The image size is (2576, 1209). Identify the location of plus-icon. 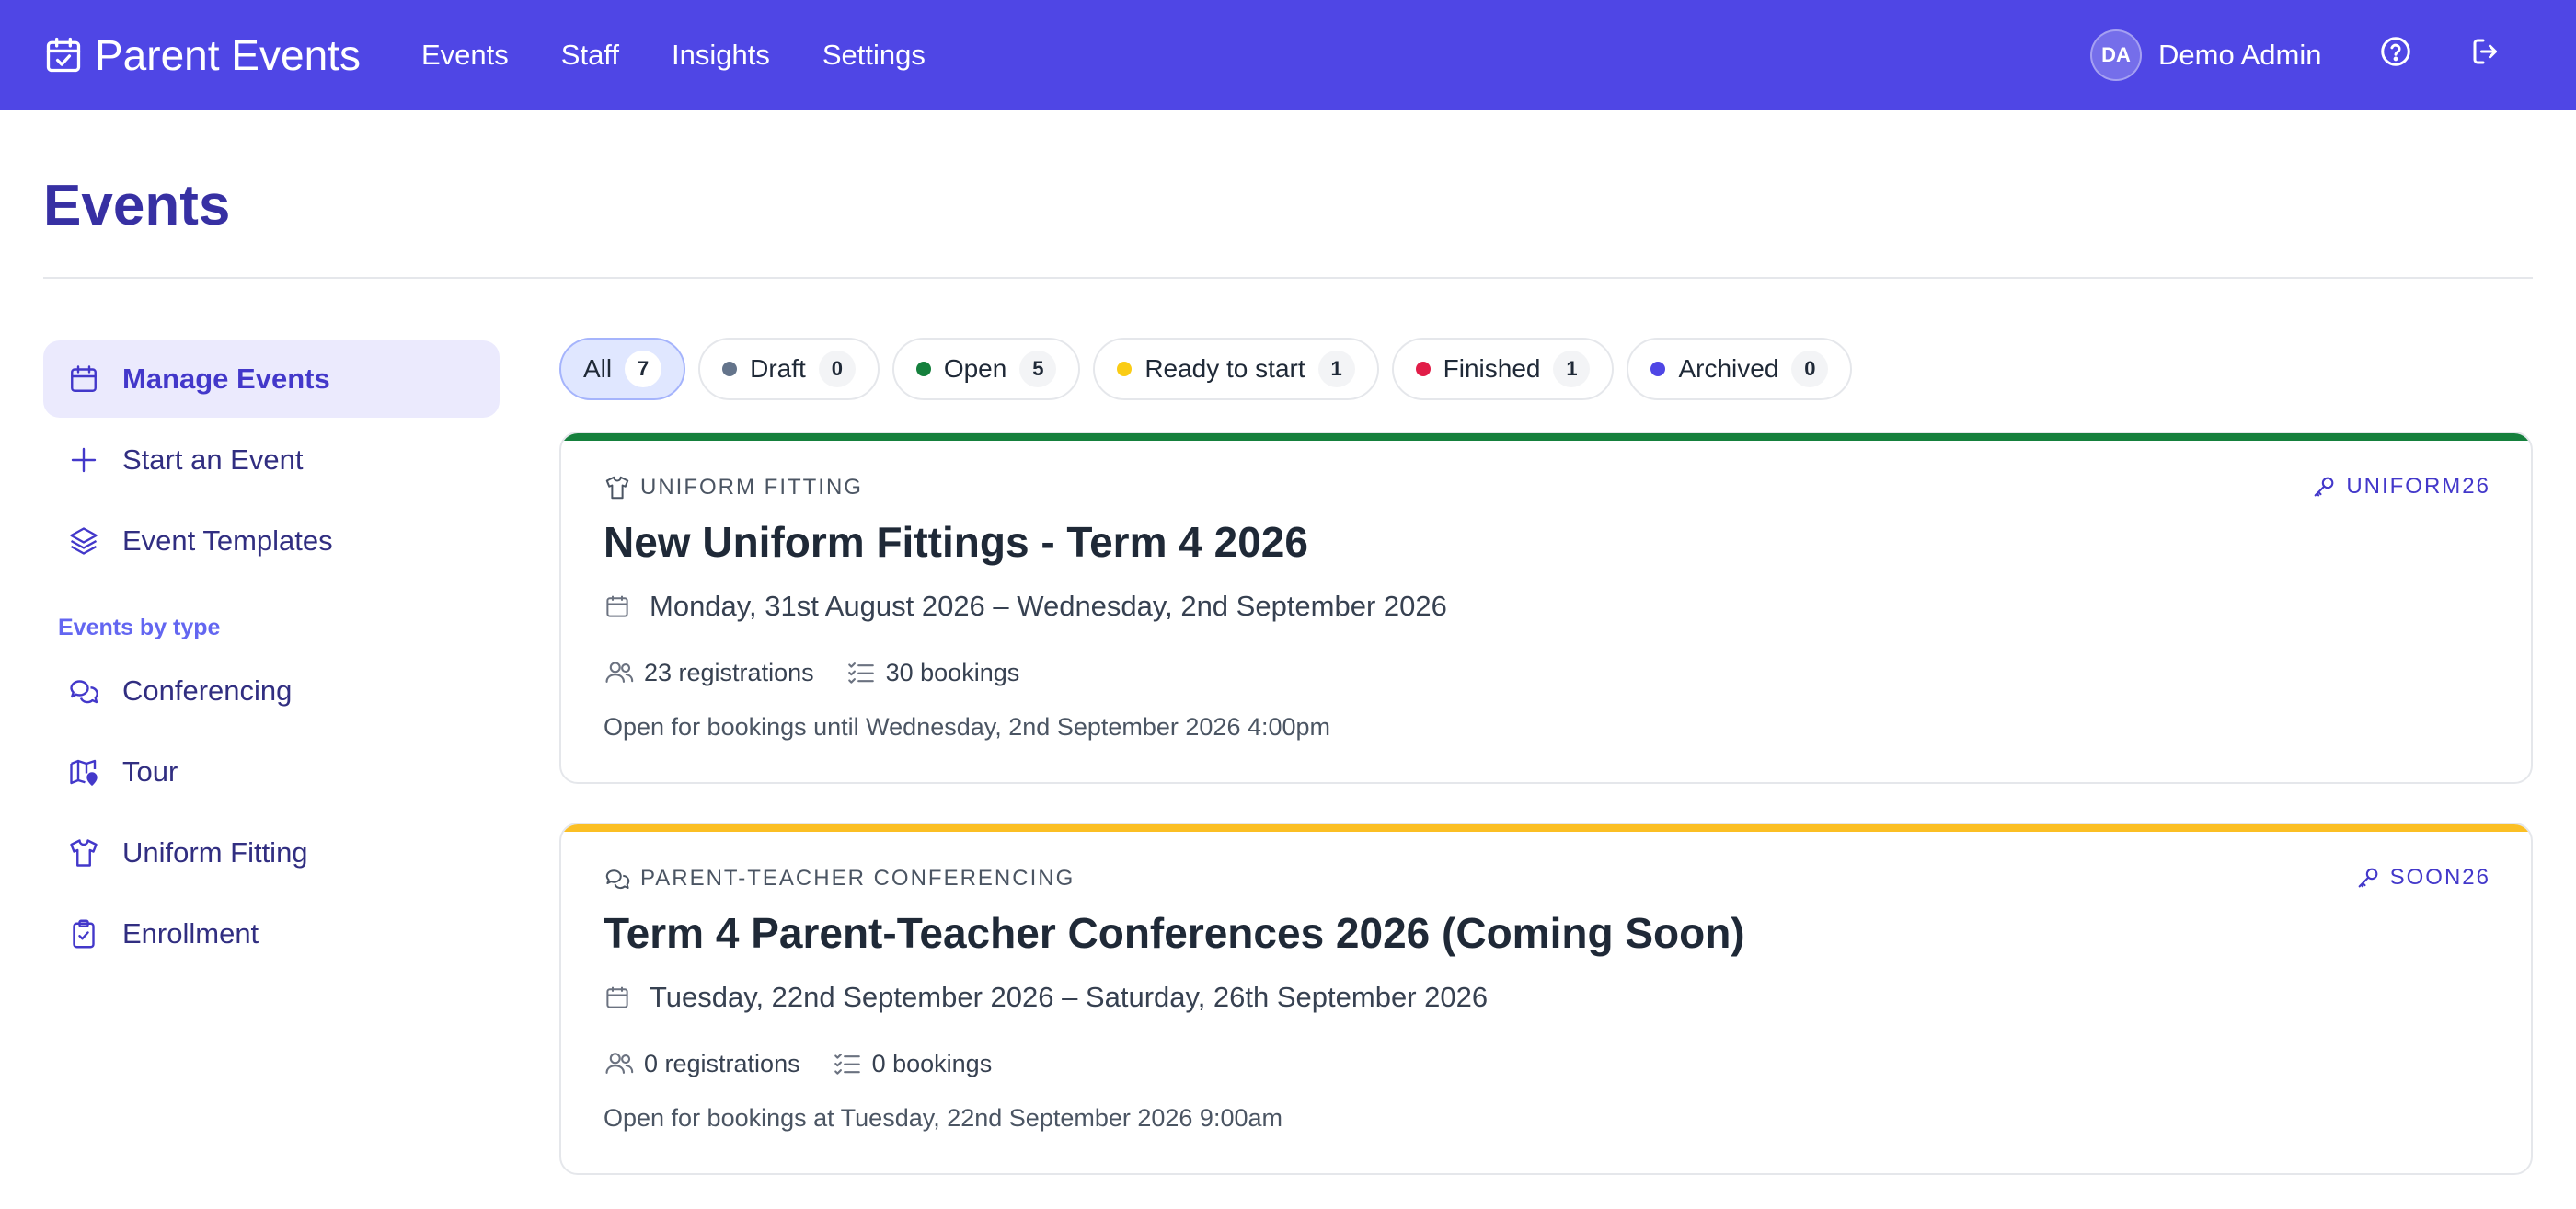
(84, 460).